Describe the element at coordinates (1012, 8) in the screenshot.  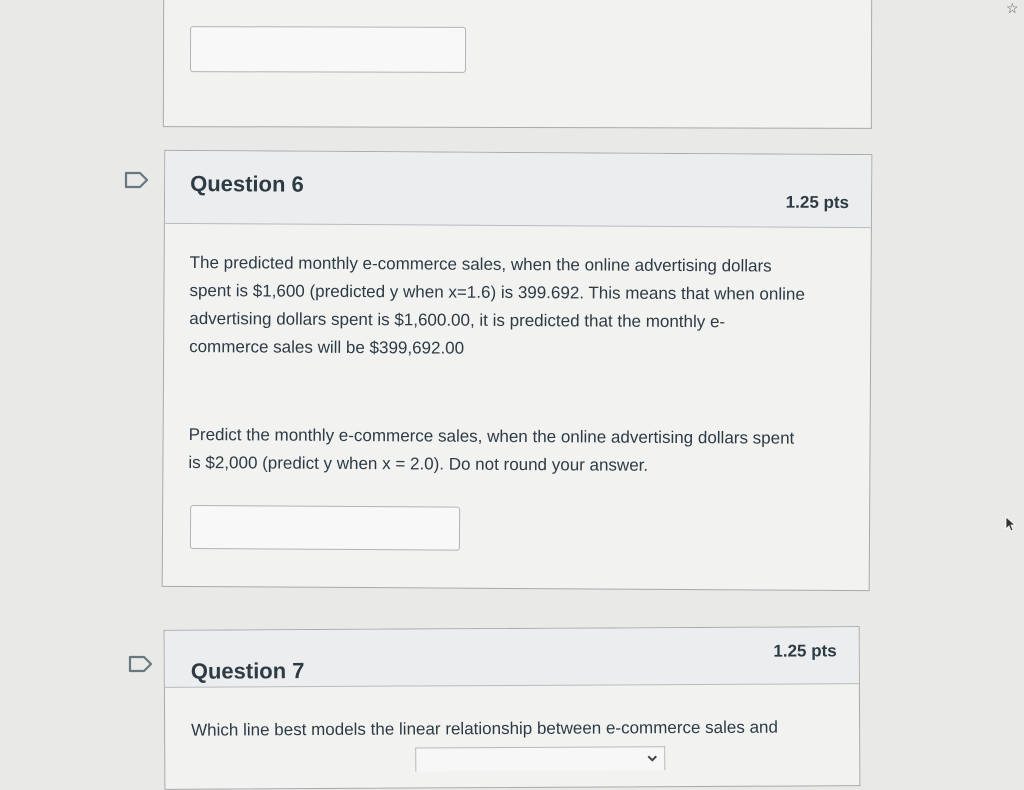
I see `star-icon: ☆` at that location.